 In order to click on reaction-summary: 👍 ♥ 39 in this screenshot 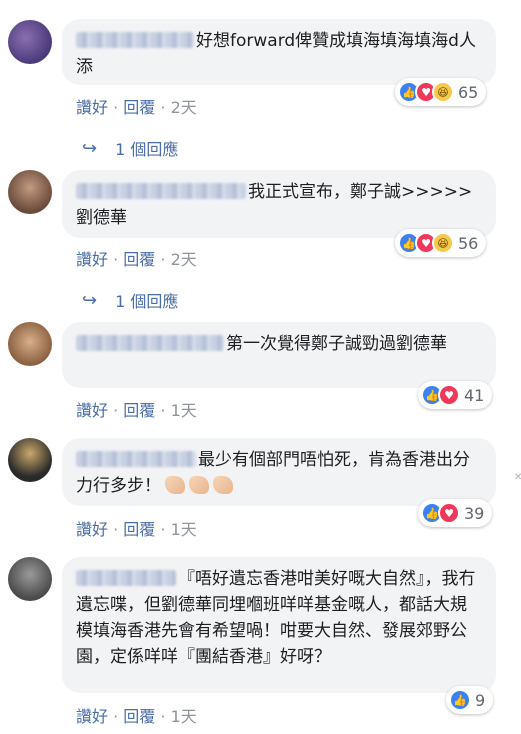, I will do `click(455, 513)`.